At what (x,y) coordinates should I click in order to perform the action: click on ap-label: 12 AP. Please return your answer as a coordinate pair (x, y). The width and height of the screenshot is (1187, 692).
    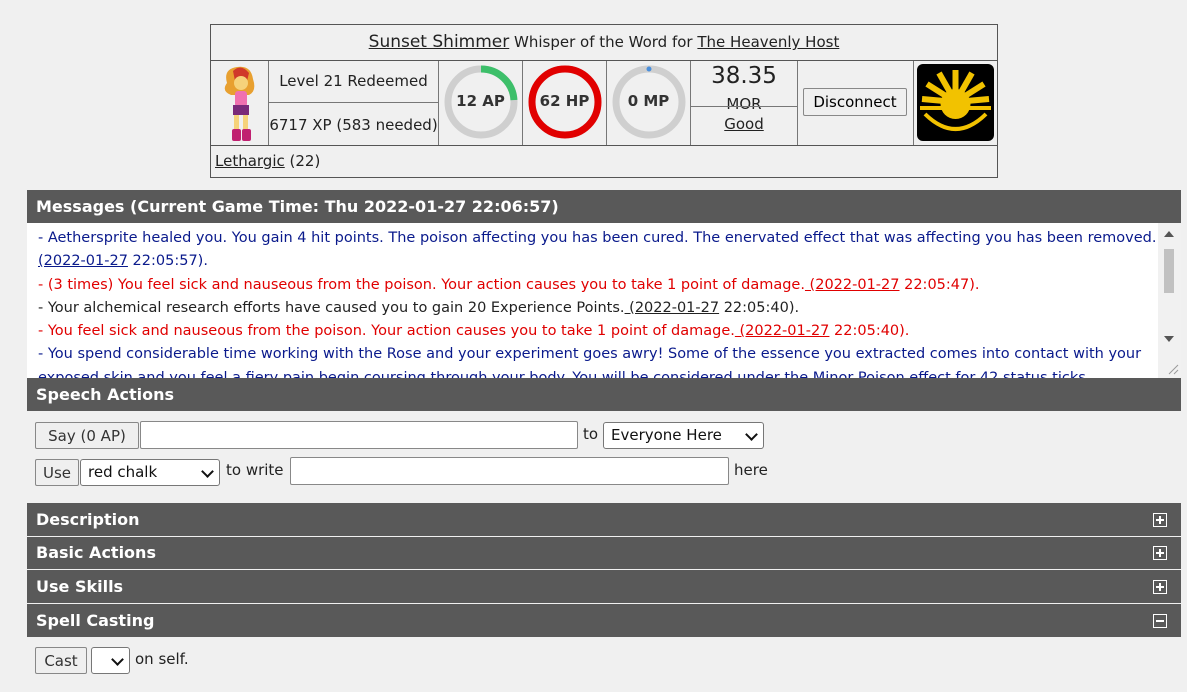
    Looking at the image, I should click on (480, 101).